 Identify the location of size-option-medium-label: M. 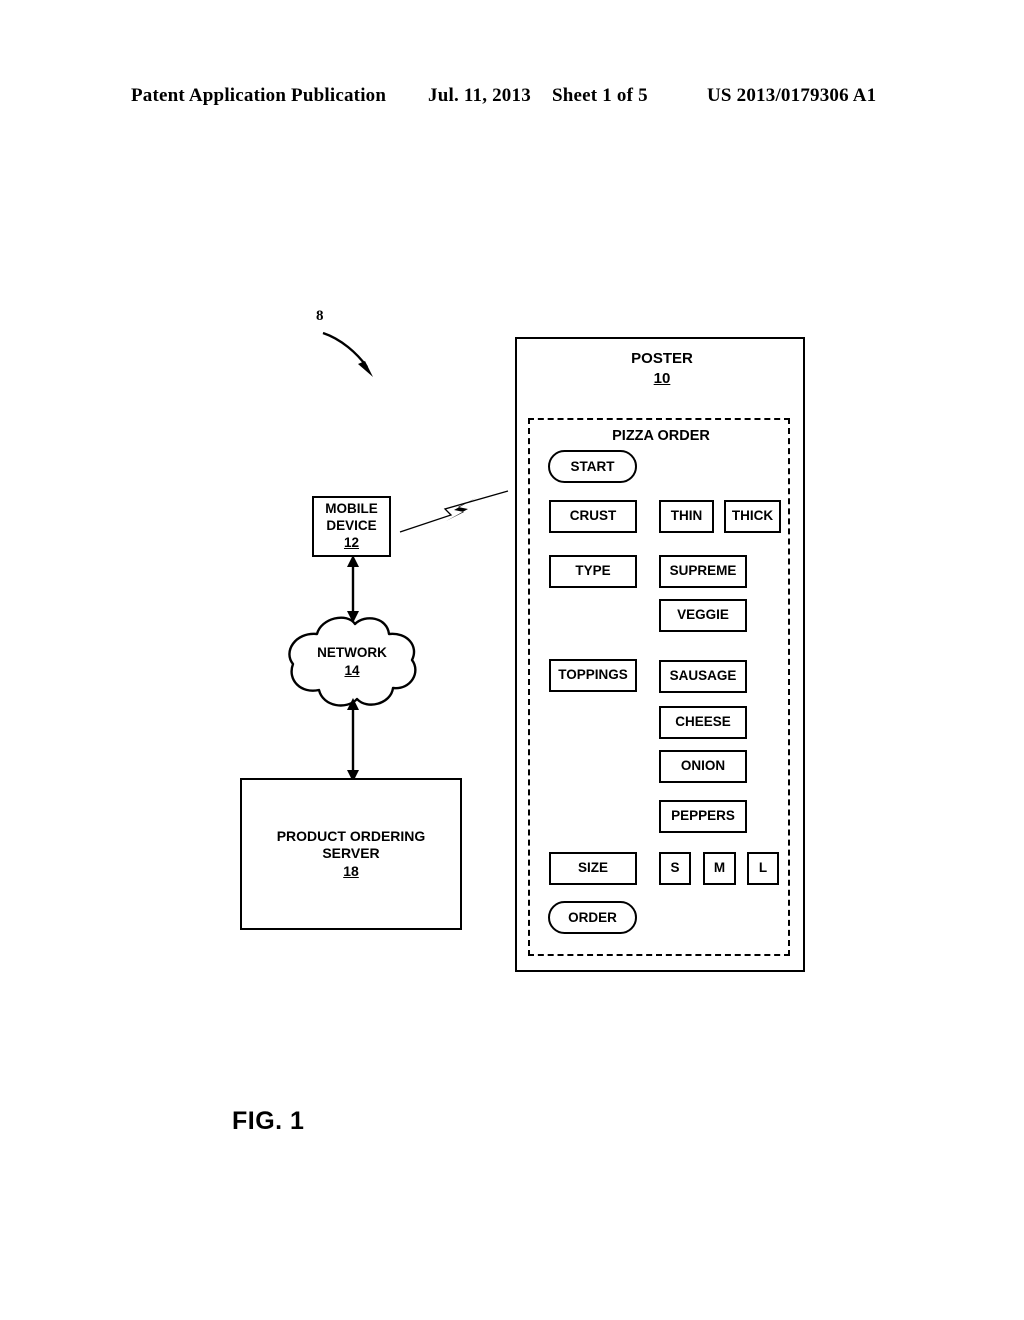
(719, 868).